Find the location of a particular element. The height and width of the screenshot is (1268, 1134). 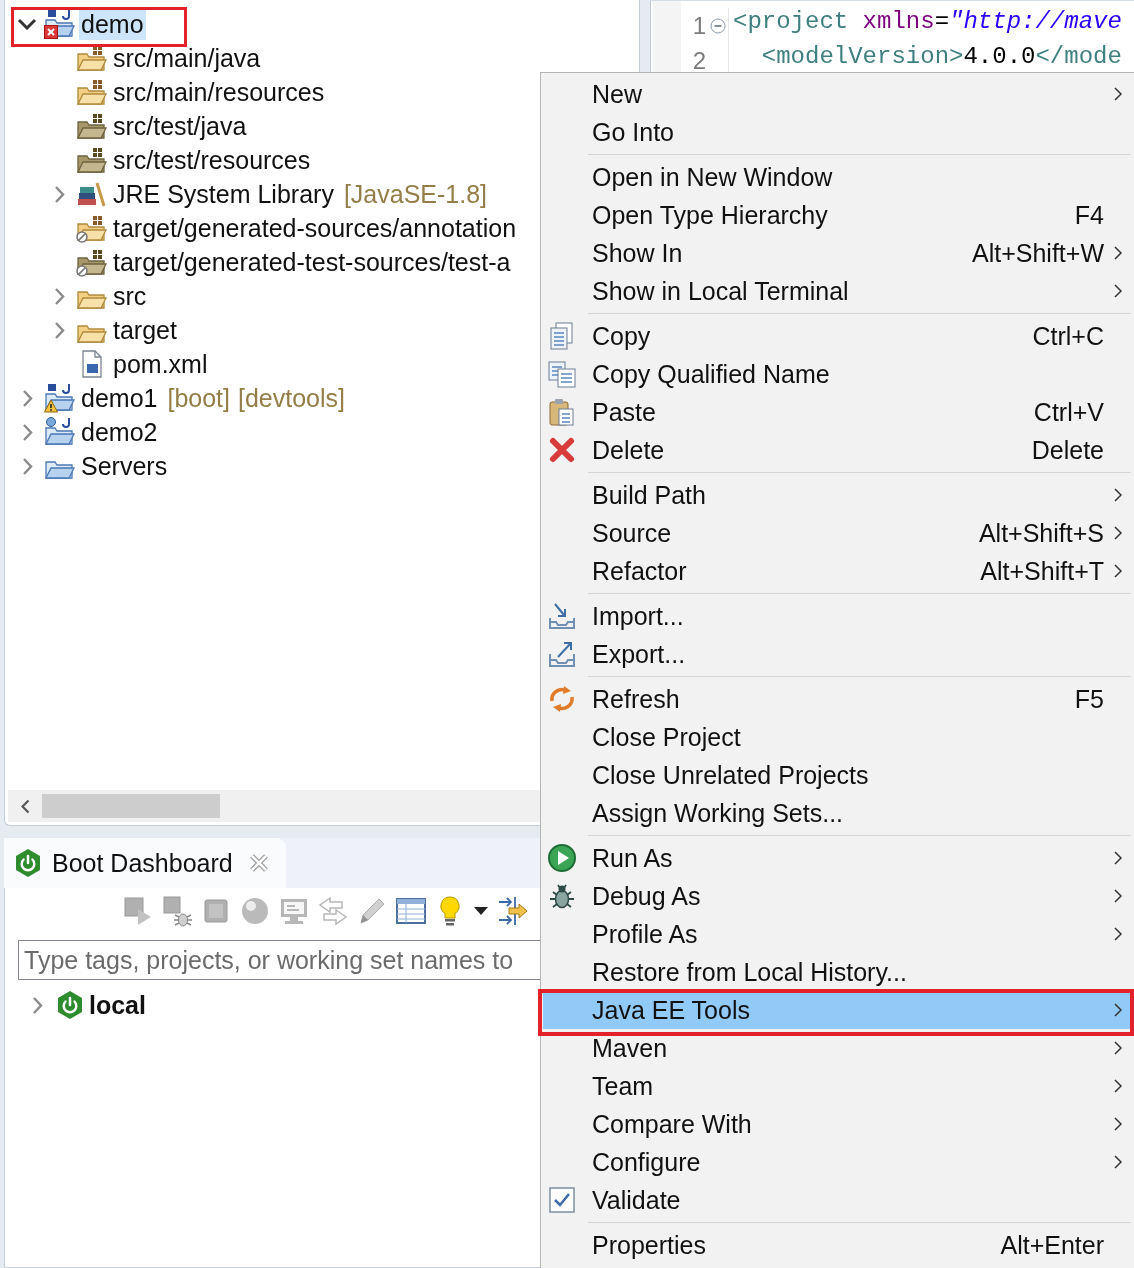

tree-item: pom.xml is located at coordinates (160, 364).